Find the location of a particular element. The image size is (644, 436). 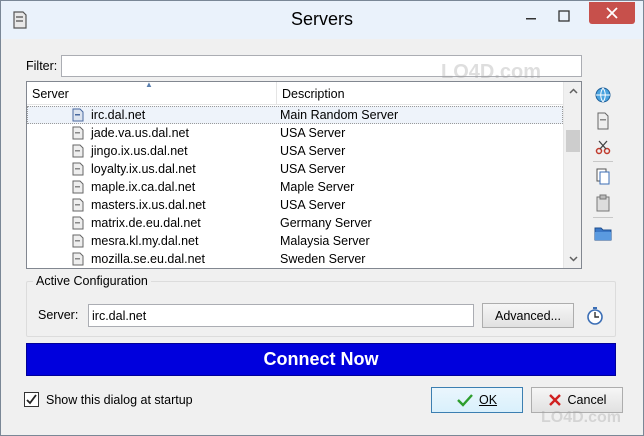

column-header-server: Server is located at coordinates (50, 94).